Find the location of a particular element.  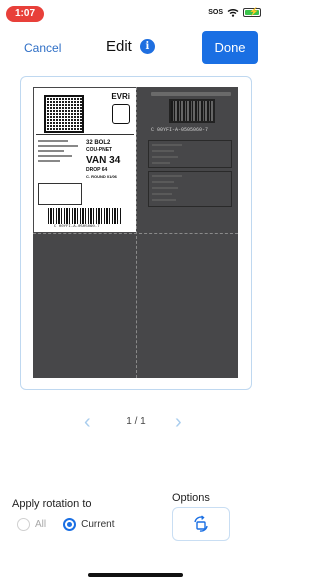

rotate-button is located at coordinates (201, 524).